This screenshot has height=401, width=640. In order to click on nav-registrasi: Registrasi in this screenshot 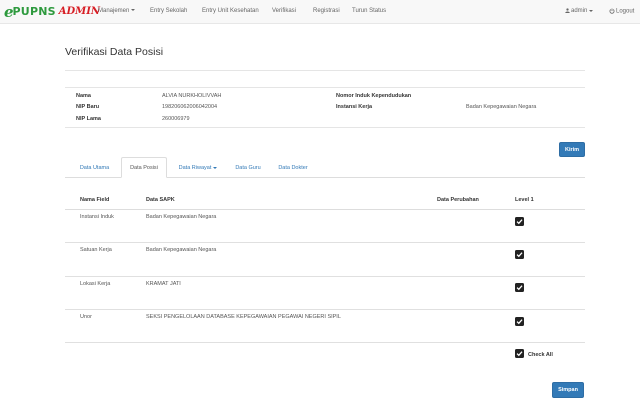, I will do `click(326, 11)`.